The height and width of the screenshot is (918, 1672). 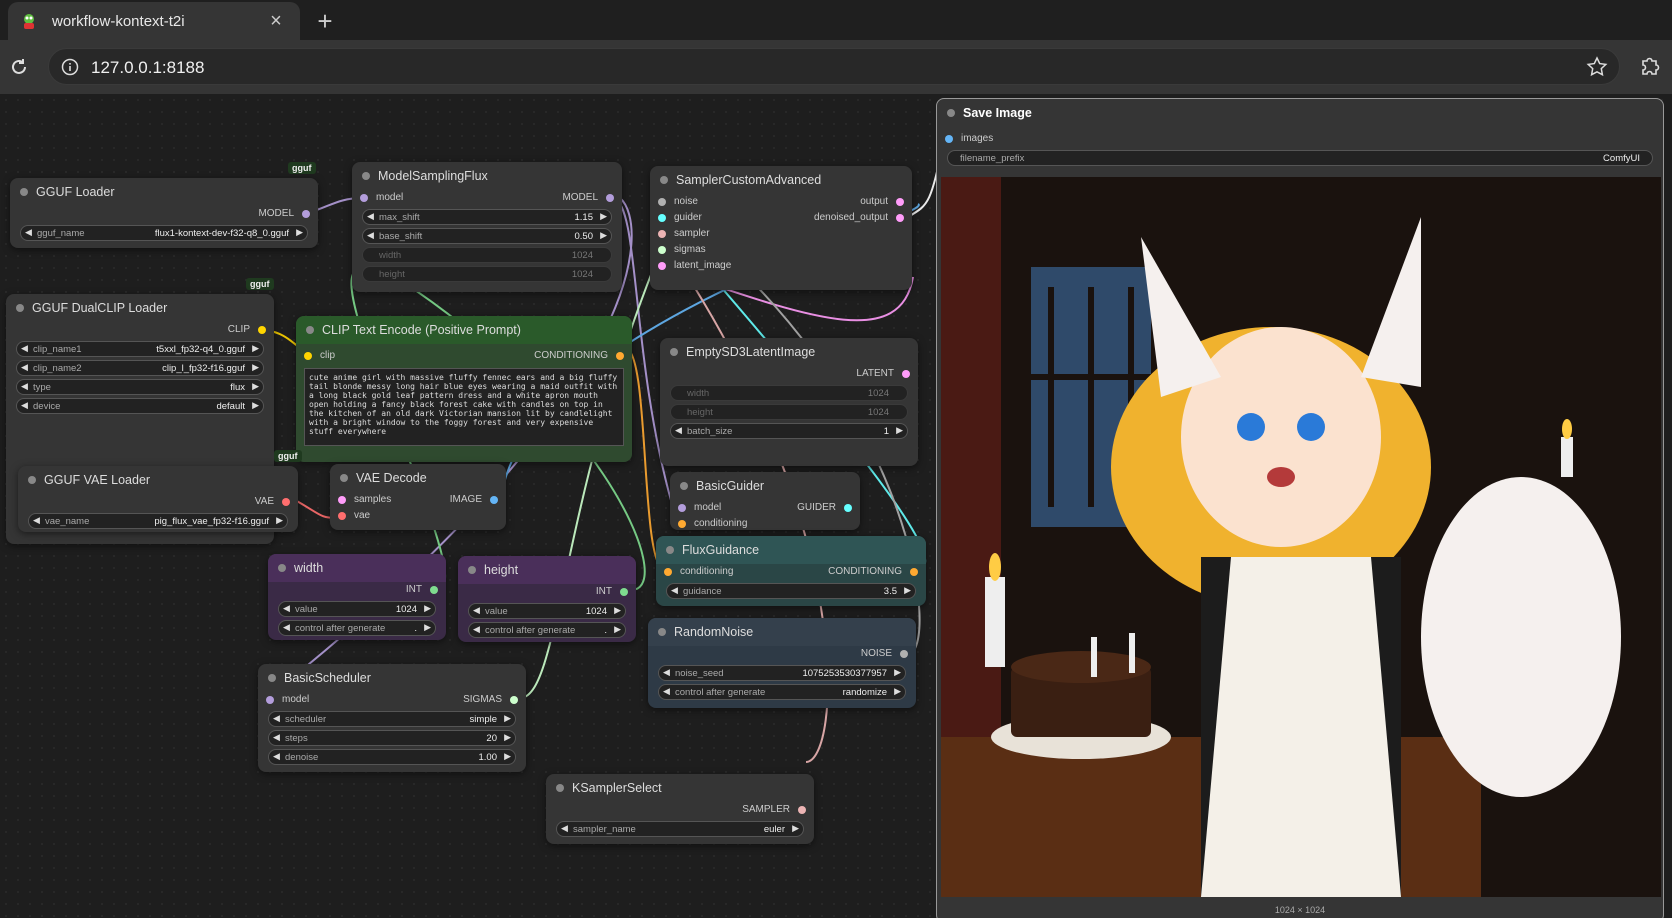 I want to click on width-value-number: ◀ value 1024 ▶, so click(x=357, y=609).